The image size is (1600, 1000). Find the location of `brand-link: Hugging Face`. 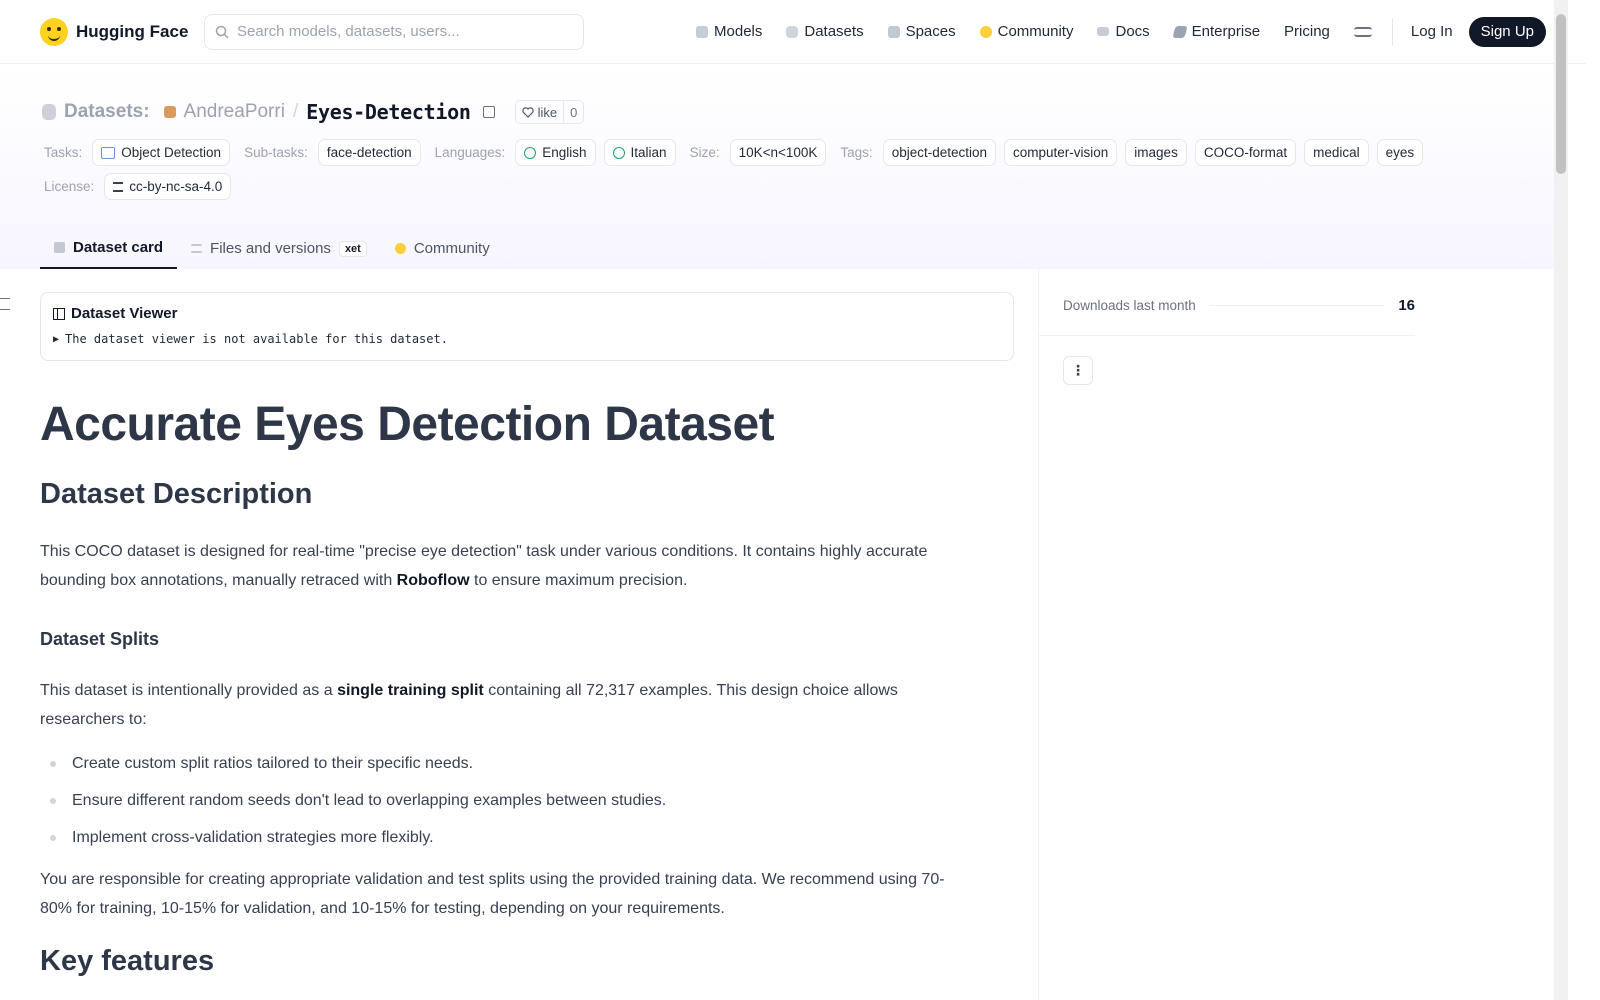

brand-link: Hugging Face is located at coordinates (122, 31).